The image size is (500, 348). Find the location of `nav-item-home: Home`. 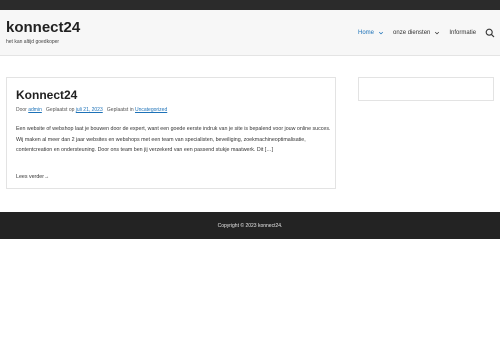

nav-item-home: Home is located at coordinates (371, 33).